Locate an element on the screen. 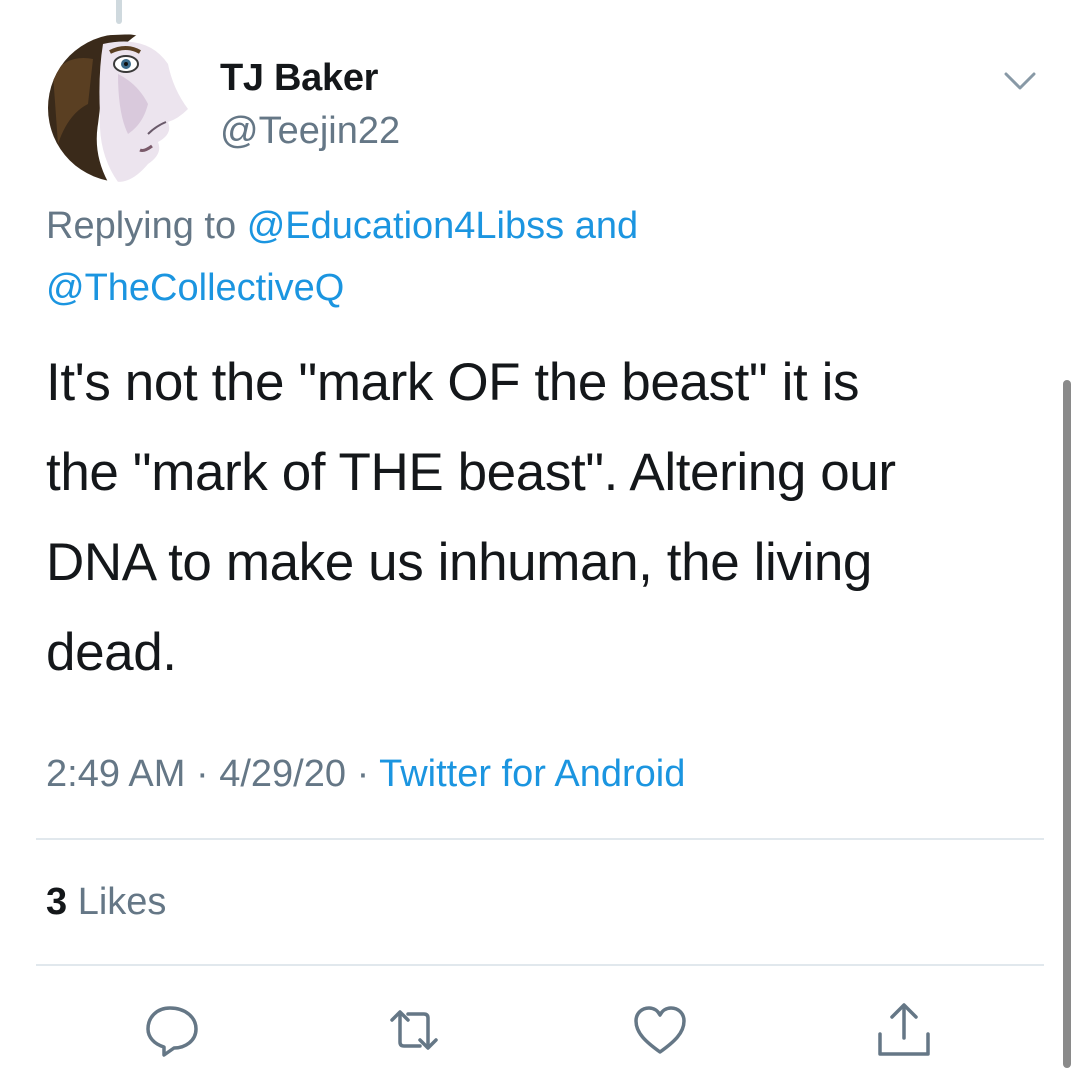 The height and width of the screenshot is (1068, 1080). likes-count: 3 is located at coordinates (57, 902).